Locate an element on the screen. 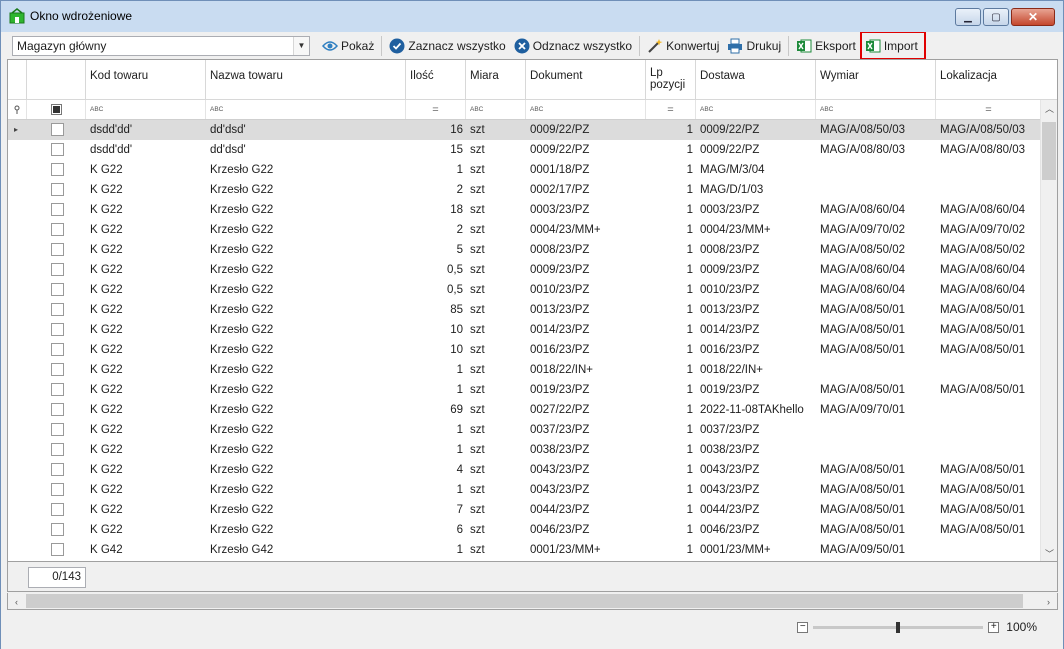  cell-wymiar: MAG/A/08/50/03 is located at coordinates (863, 130).